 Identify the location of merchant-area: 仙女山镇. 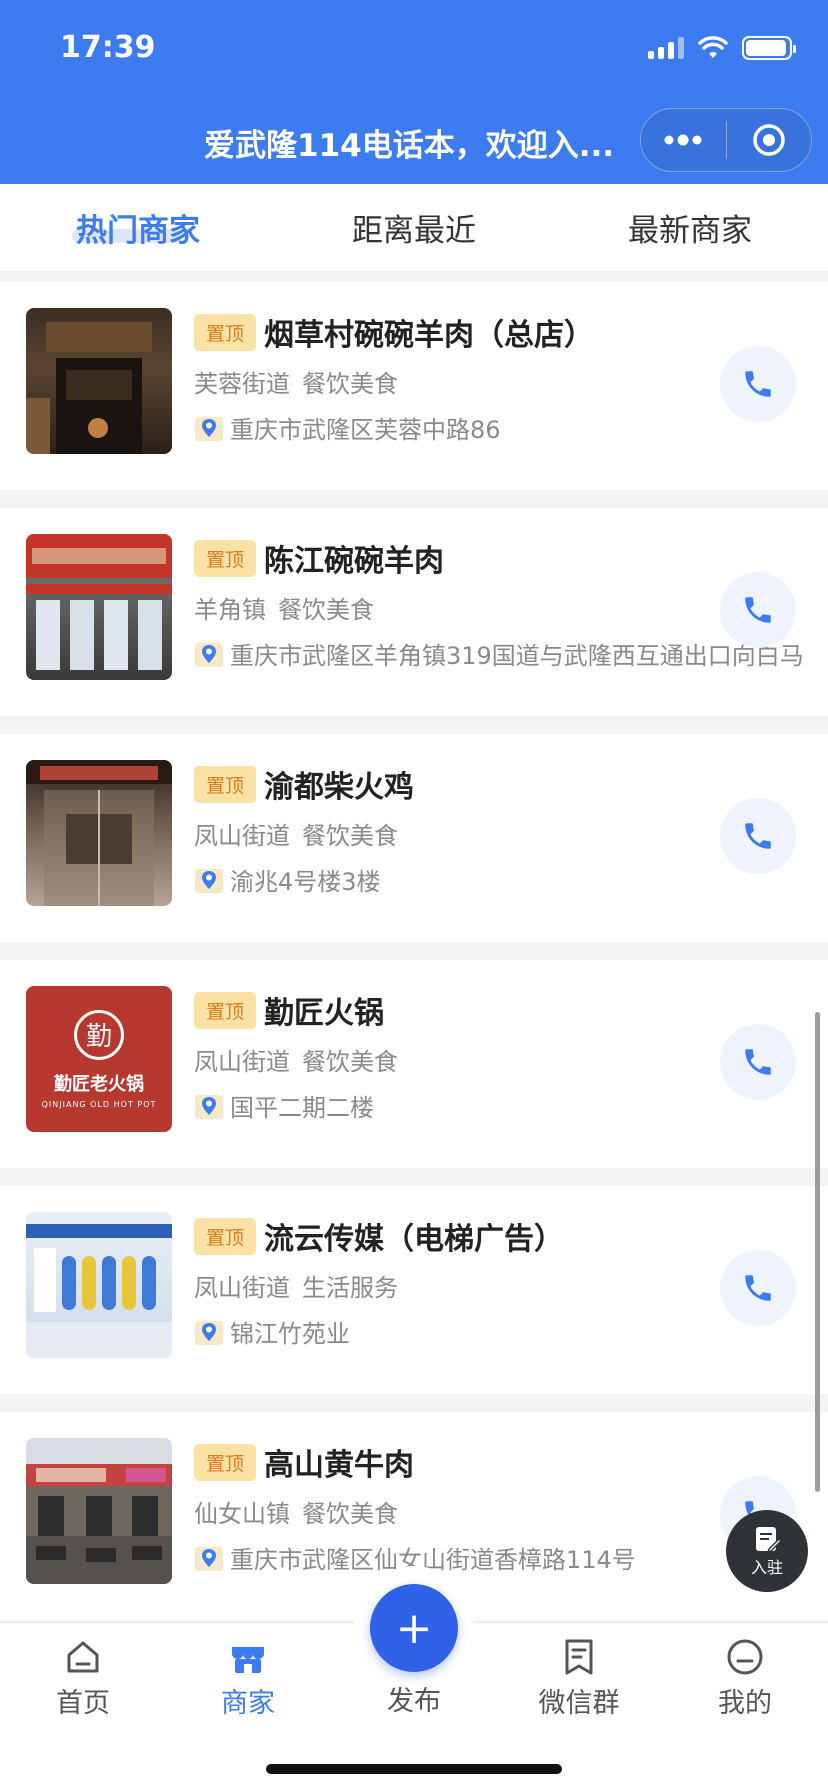
(242, 1514).